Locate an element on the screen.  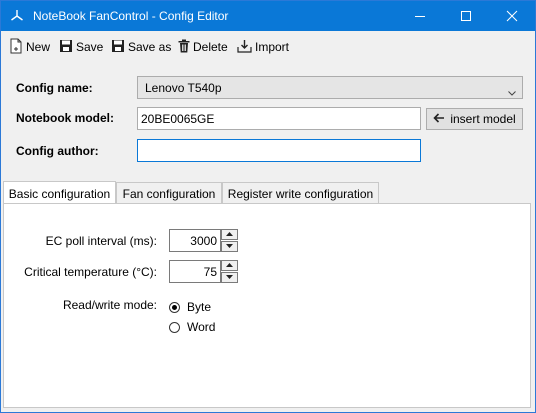
notebook-model-label: Notebook model: is located at coordinates (65, 118).